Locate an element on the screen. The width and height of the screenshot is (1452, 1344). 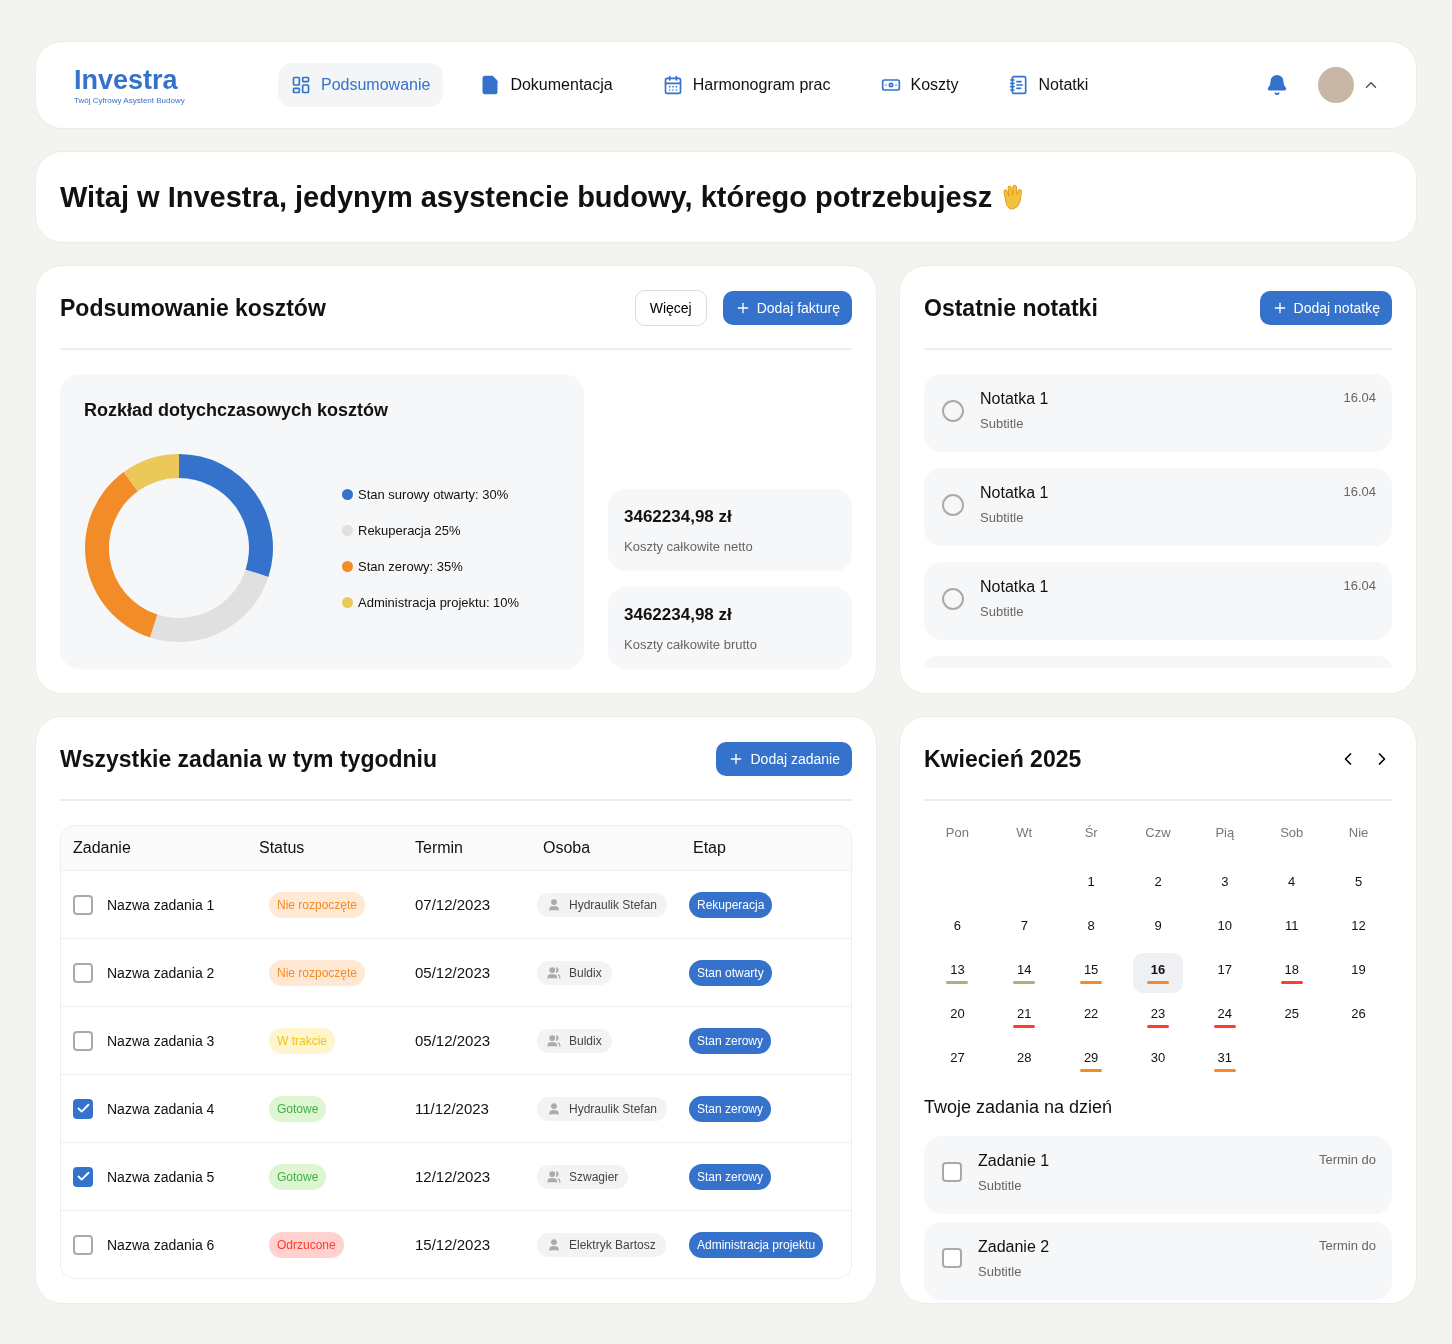
task-card: Zadanie 1 Subtitle Termin do is located at coordinates (1158, 1175).